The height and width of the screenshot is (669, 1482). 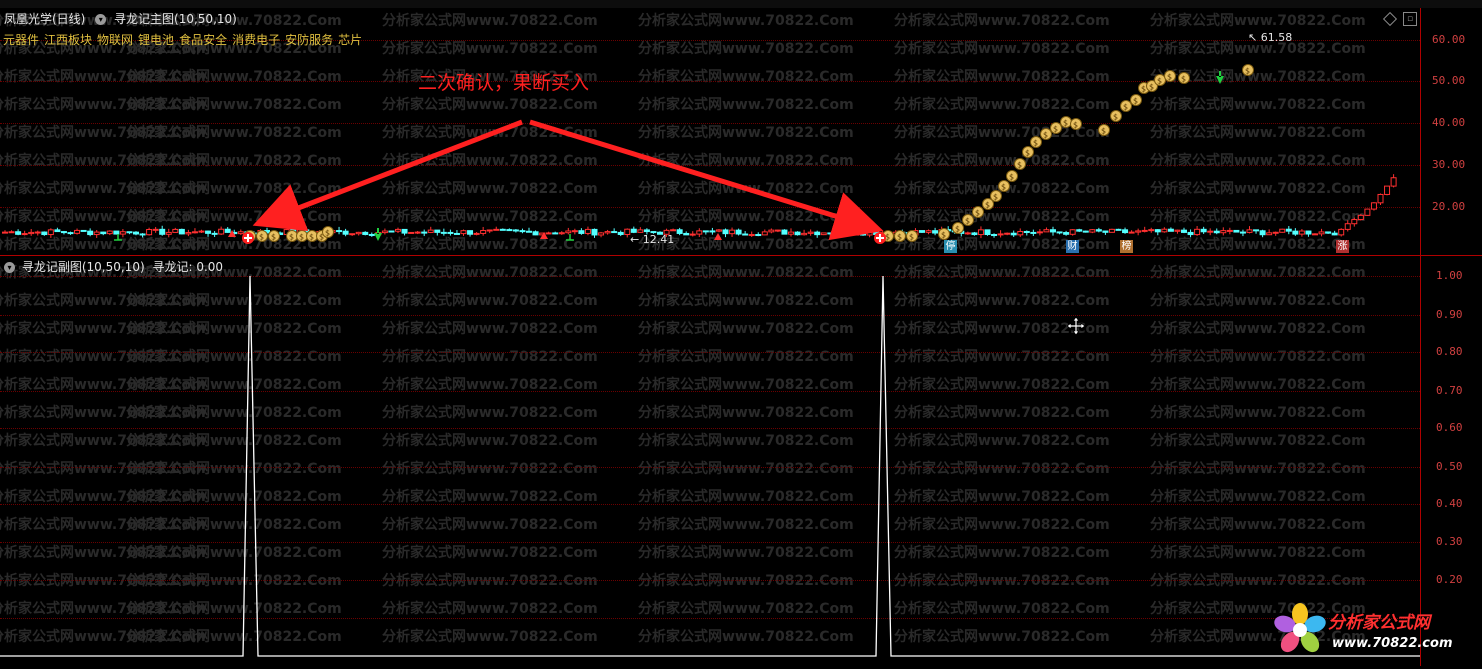 I want to click on logo-url: www.70822.com, so click(x=1392, y=643).